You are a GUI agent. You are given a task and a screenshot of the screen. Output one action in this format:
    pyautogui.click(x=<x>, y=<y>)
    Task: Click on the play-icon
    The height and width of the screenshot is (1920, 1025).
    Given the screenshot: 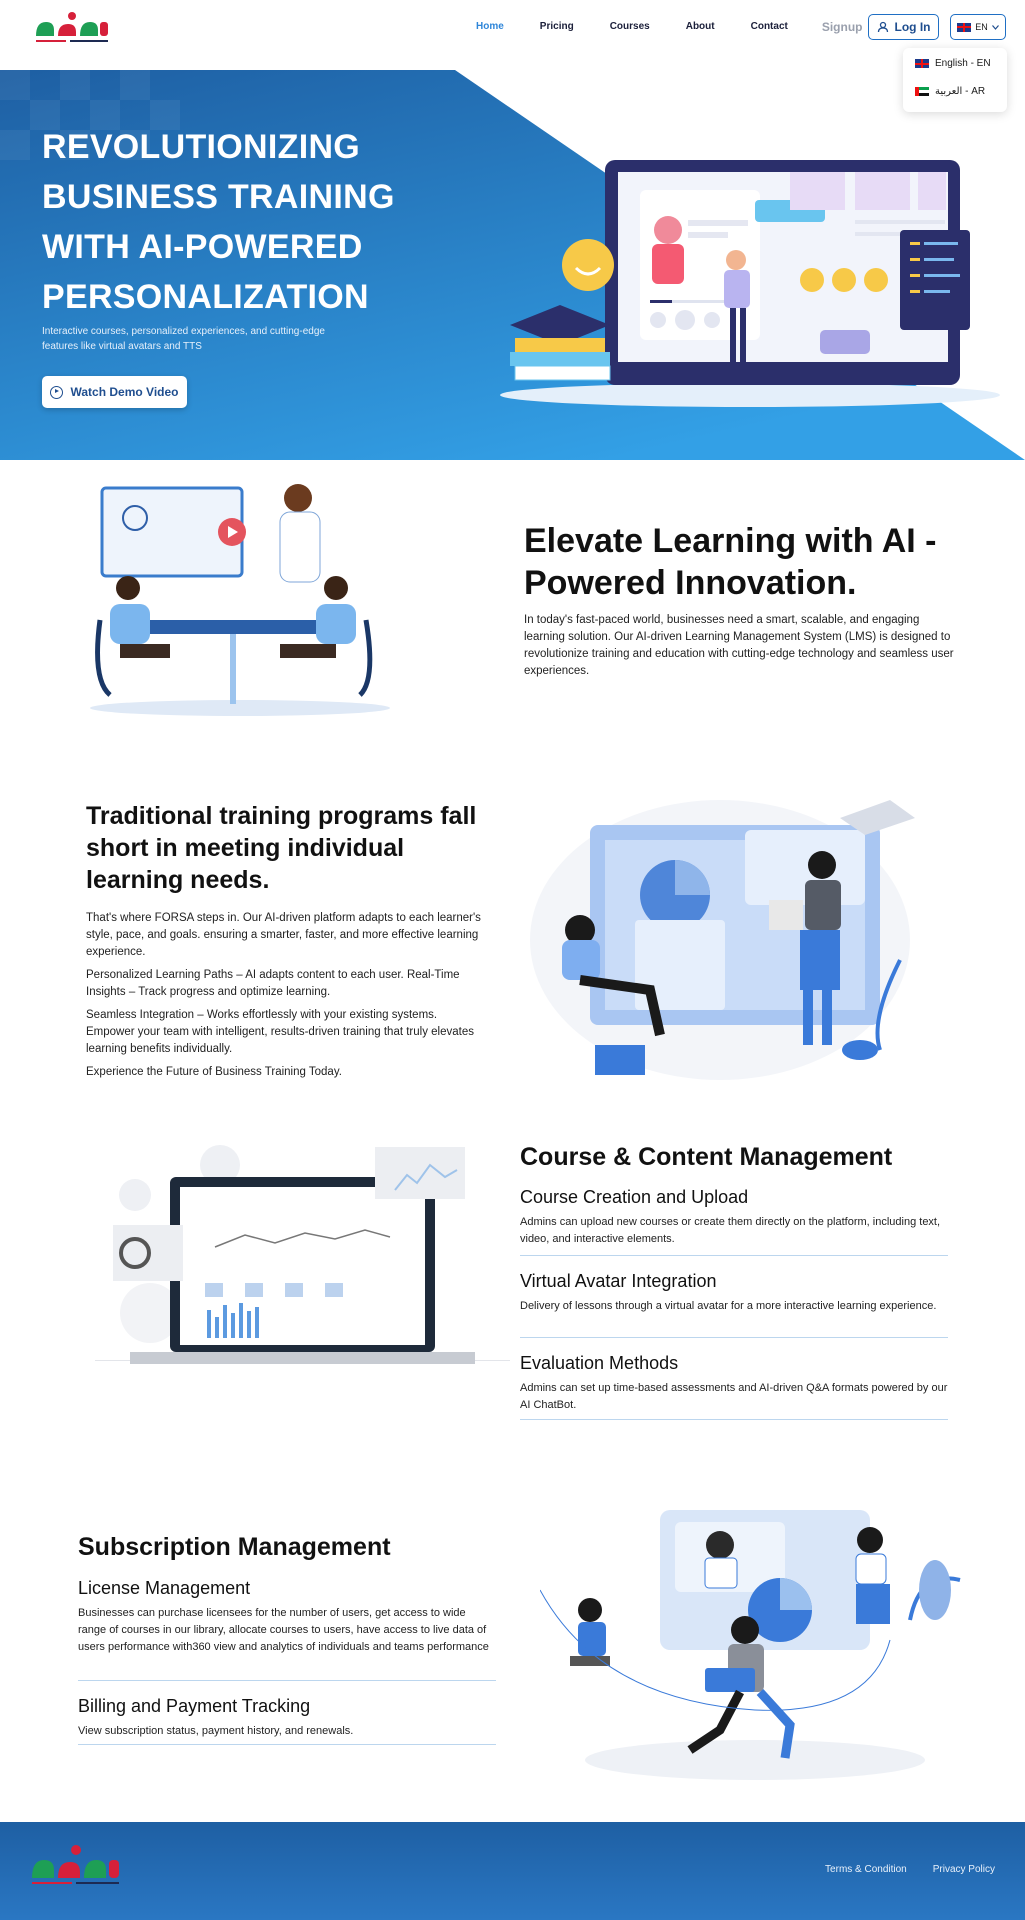 What is the action you would take?
    pyautogui.click(x=57, y=392)
    